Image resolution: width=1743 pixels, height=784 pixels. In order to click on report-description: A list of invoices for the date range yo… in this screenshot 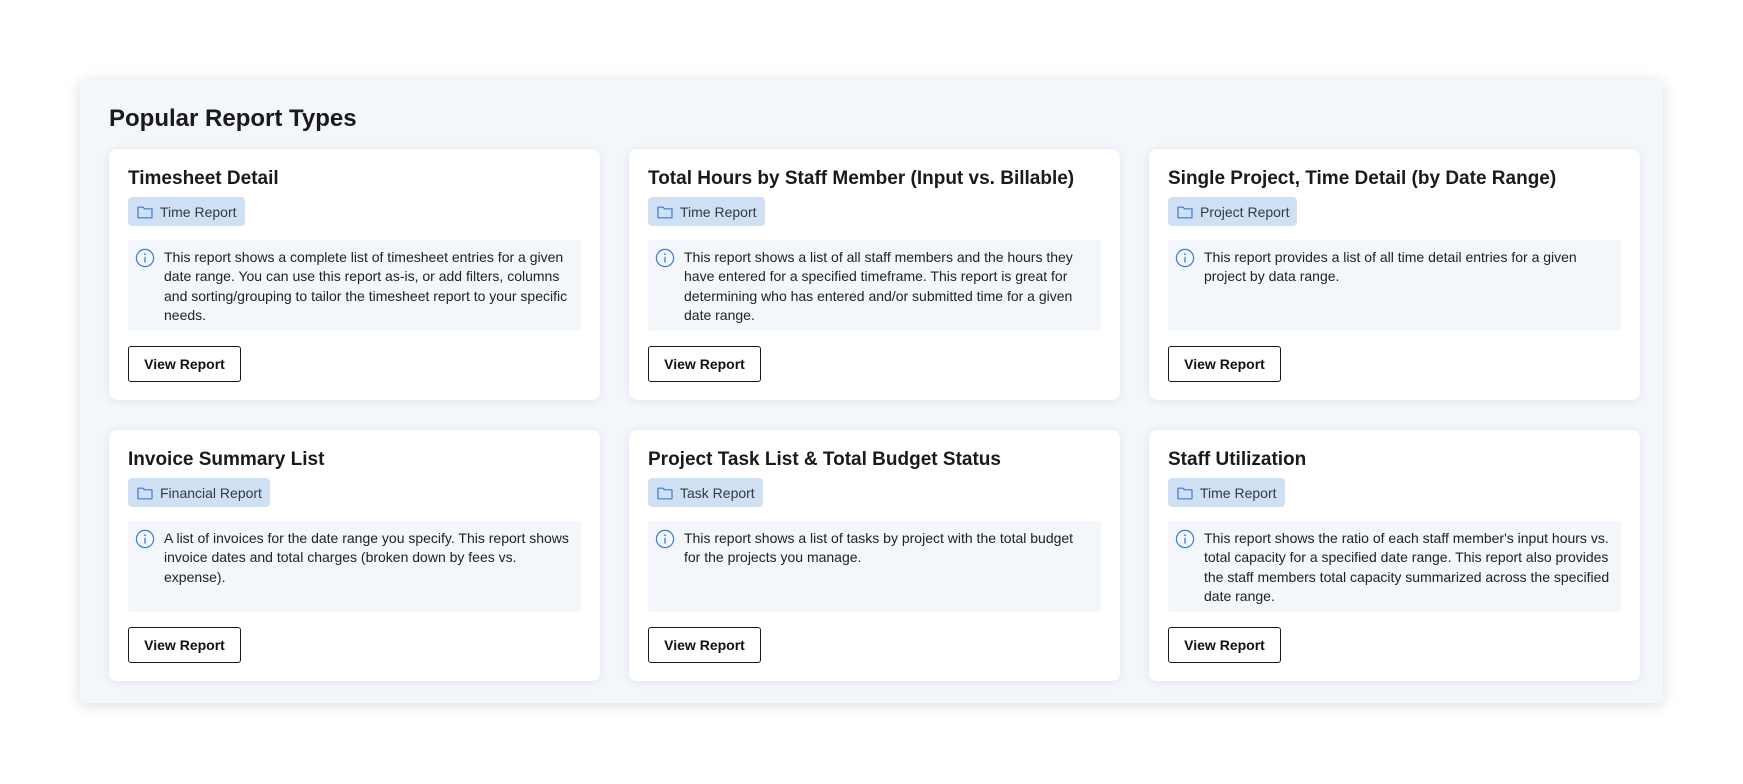, I will do `click(366, 557)`.